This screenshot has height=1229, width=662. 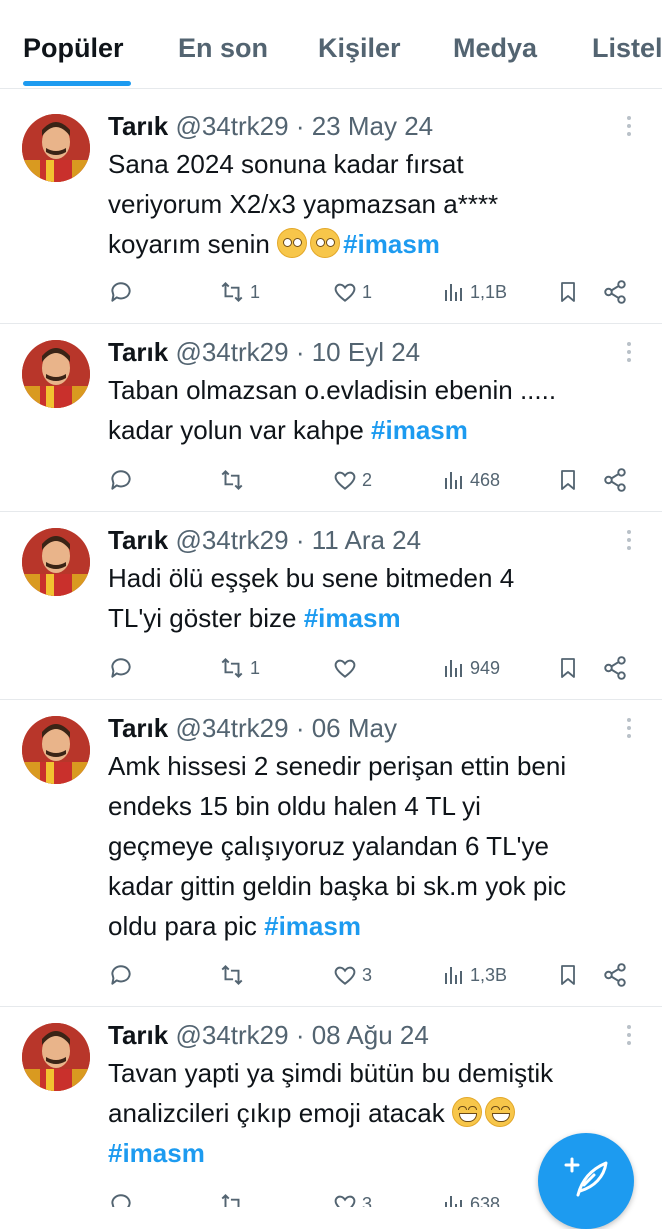 I want to click on tweet-header: Tarık @34trk29 · 23 May 24, so click(x=270, y=126).